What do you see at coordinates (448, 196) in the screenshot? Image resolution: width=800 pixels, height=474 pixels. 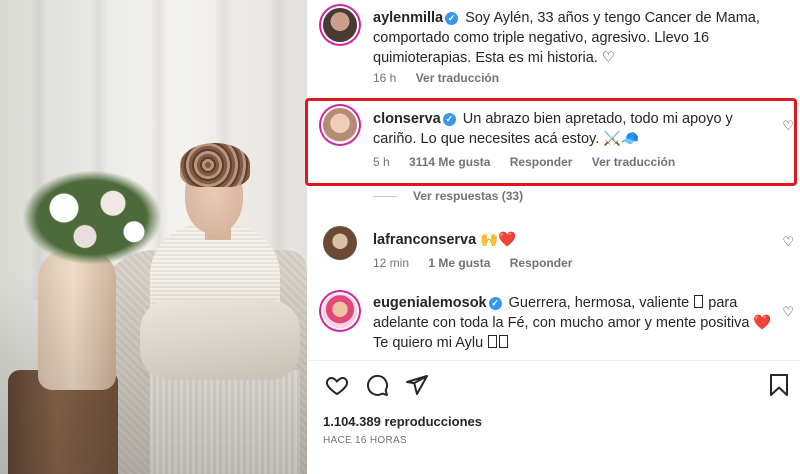 I see `view-replies-link: Ver respuestas (33)` at bounding box center [448, 196].